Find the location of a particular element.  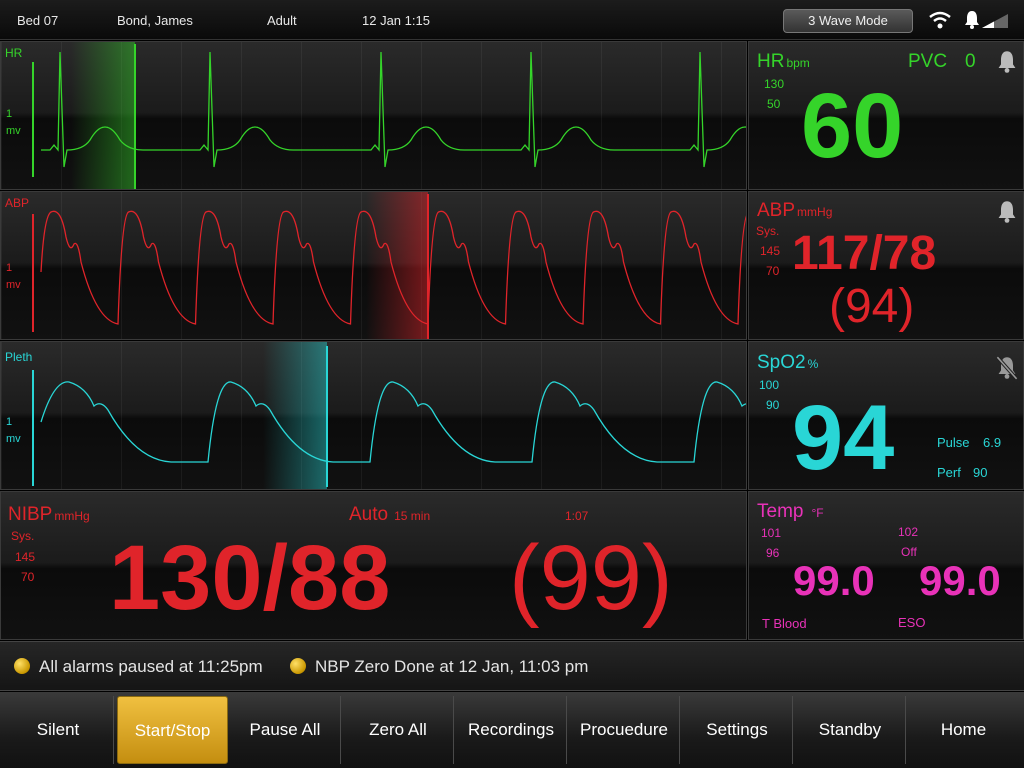

abp-waveform is located at coordinates (393, 265).